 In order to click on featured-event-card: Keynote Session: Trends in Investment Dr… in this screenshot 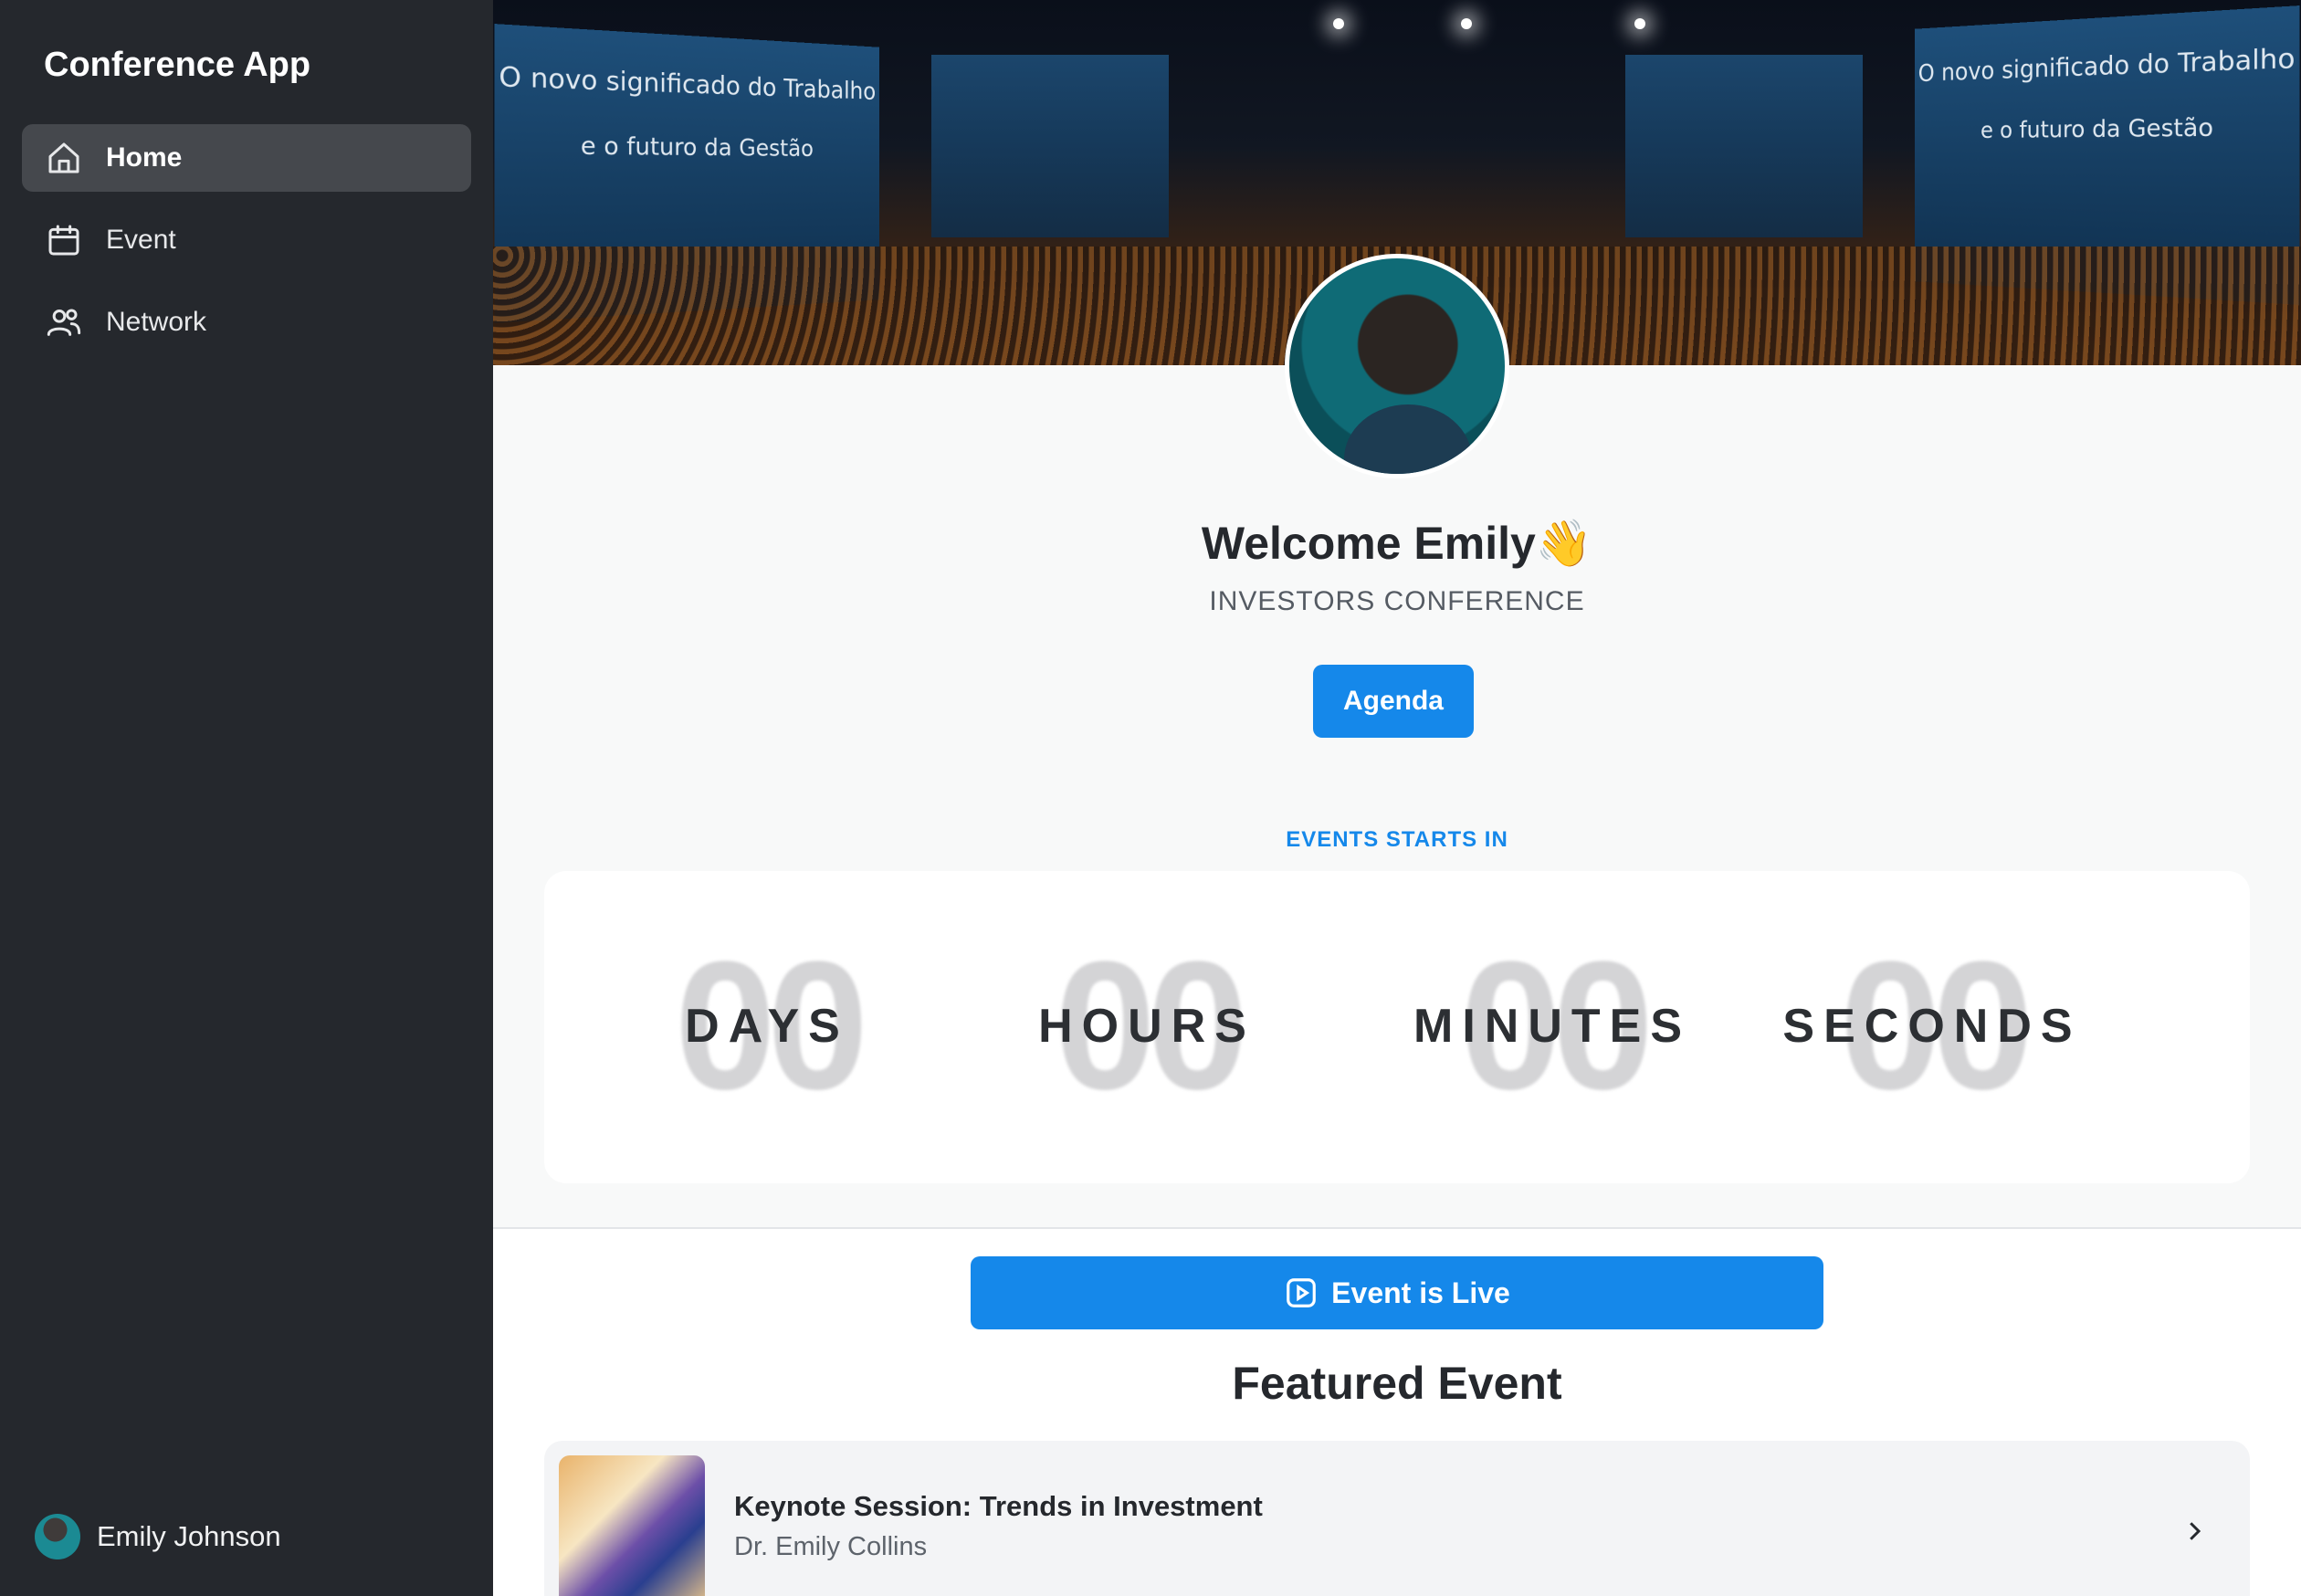, I will do `click(1397, 1518)`.